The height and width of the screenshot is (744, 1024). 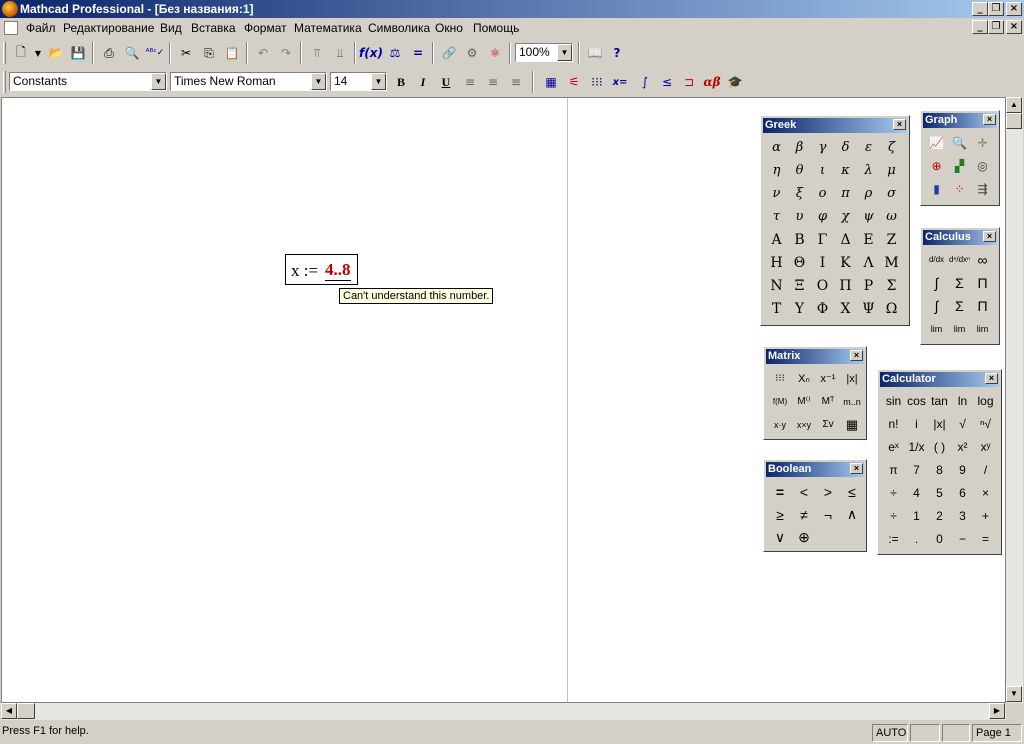 I want to click on greek-symbol-button: Ψ, so click(x=868, y=308).